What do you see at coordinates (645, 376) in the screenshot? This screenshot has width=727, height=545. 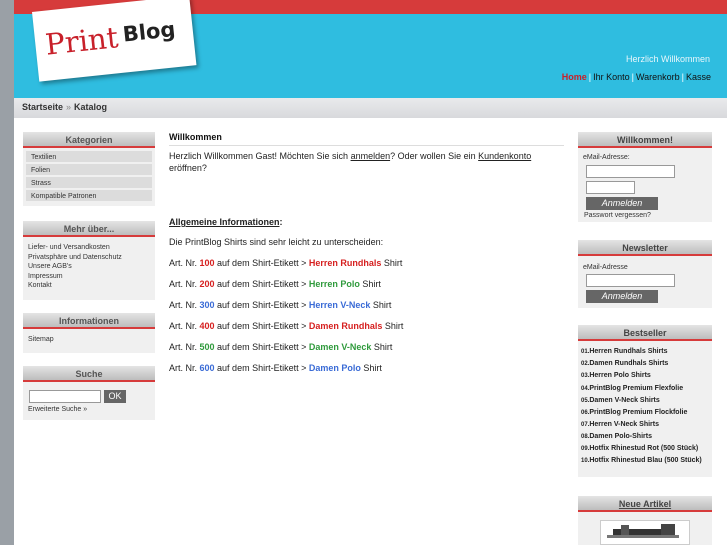 I see `bestseller-item: 03.Herren Polo Shirts` at bounding box center [645, 376].